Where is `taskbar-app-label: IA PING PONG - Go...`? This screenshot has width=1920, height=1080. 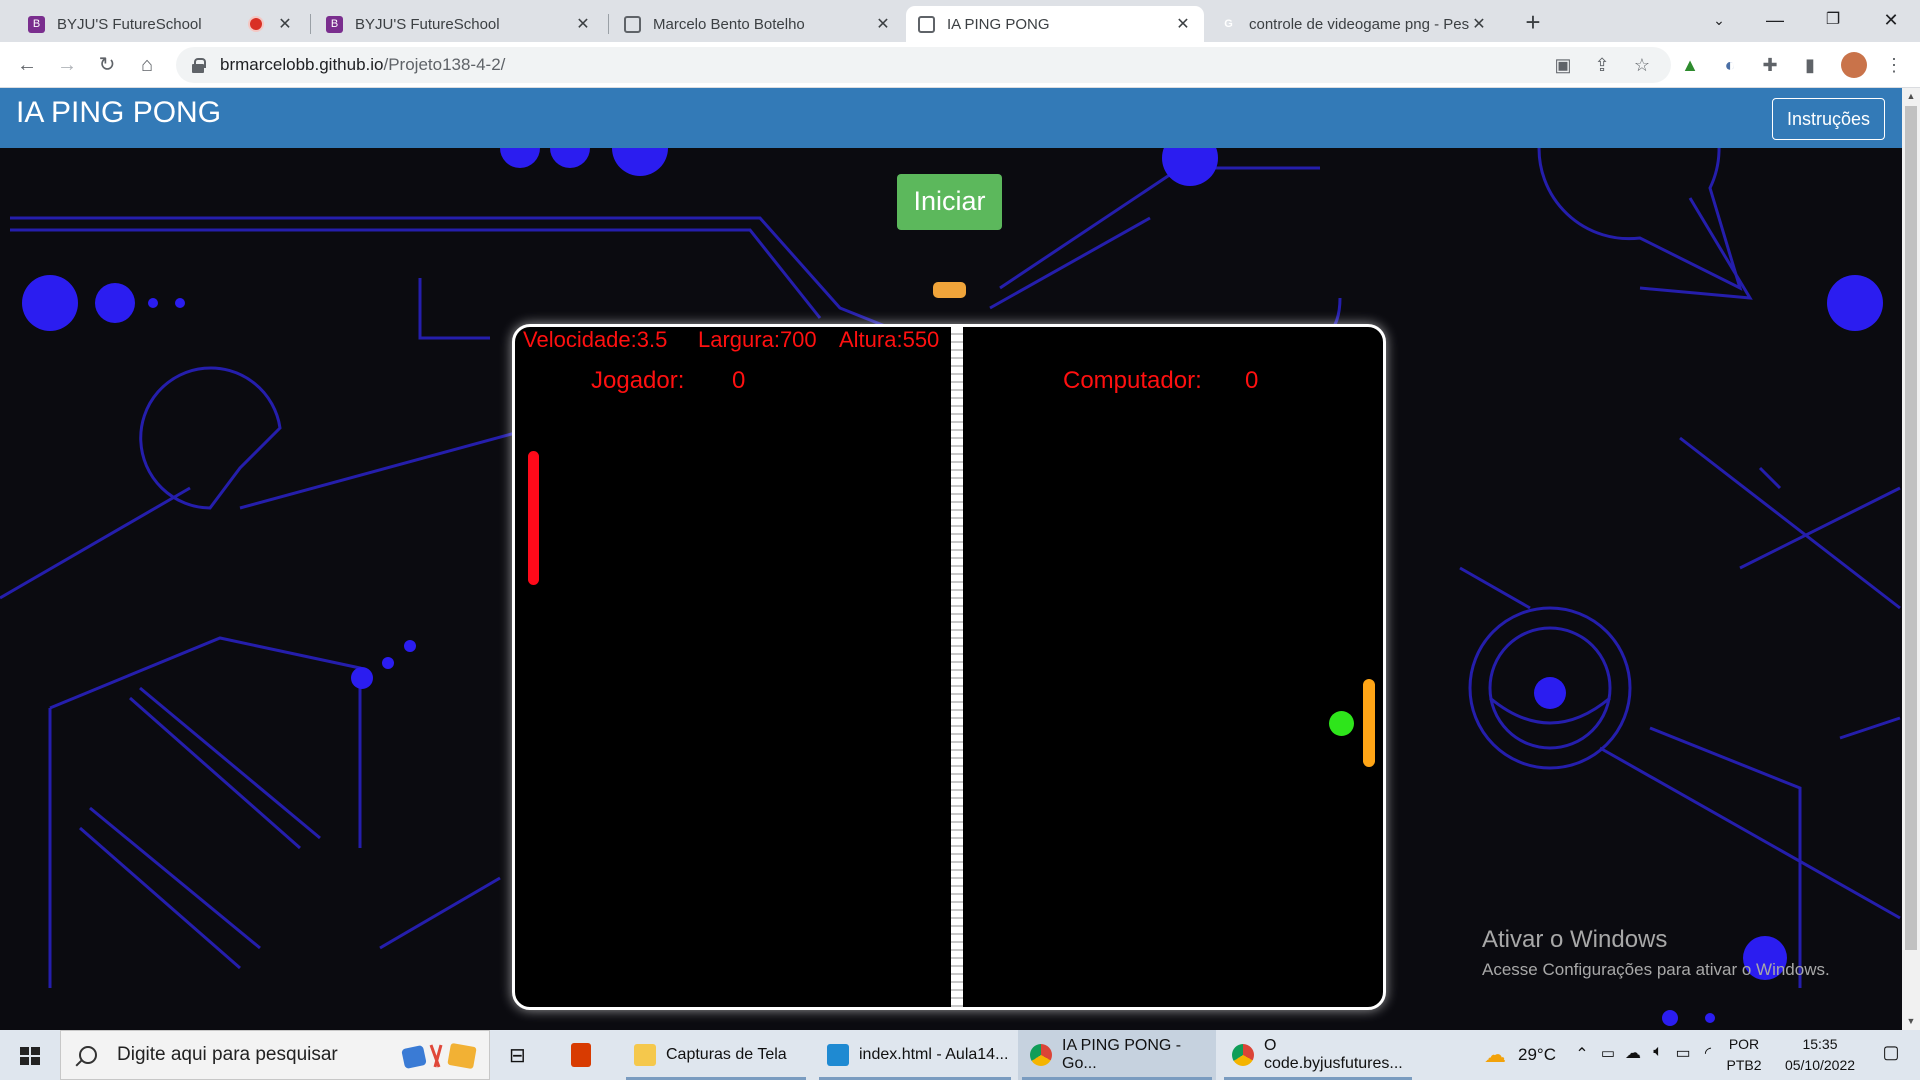
taskbar-app-label: IA PING PONG - Go... is located at coordinates (1122, 1054).